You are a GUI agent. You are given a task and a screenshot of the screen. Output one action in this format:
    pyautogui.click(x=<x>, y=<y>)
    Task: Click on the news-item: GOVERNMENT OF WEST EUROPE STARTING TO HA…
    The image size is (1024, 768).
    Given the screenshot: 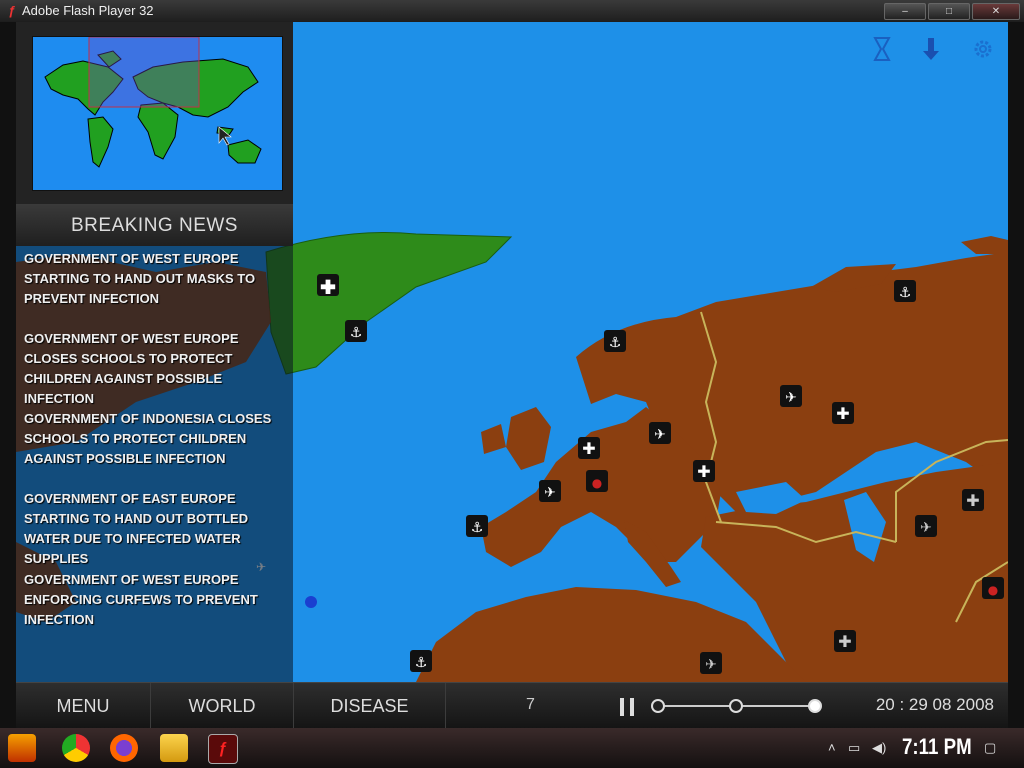 What is the action you would take?
    pyautogui.click(x=140, y=278)
    